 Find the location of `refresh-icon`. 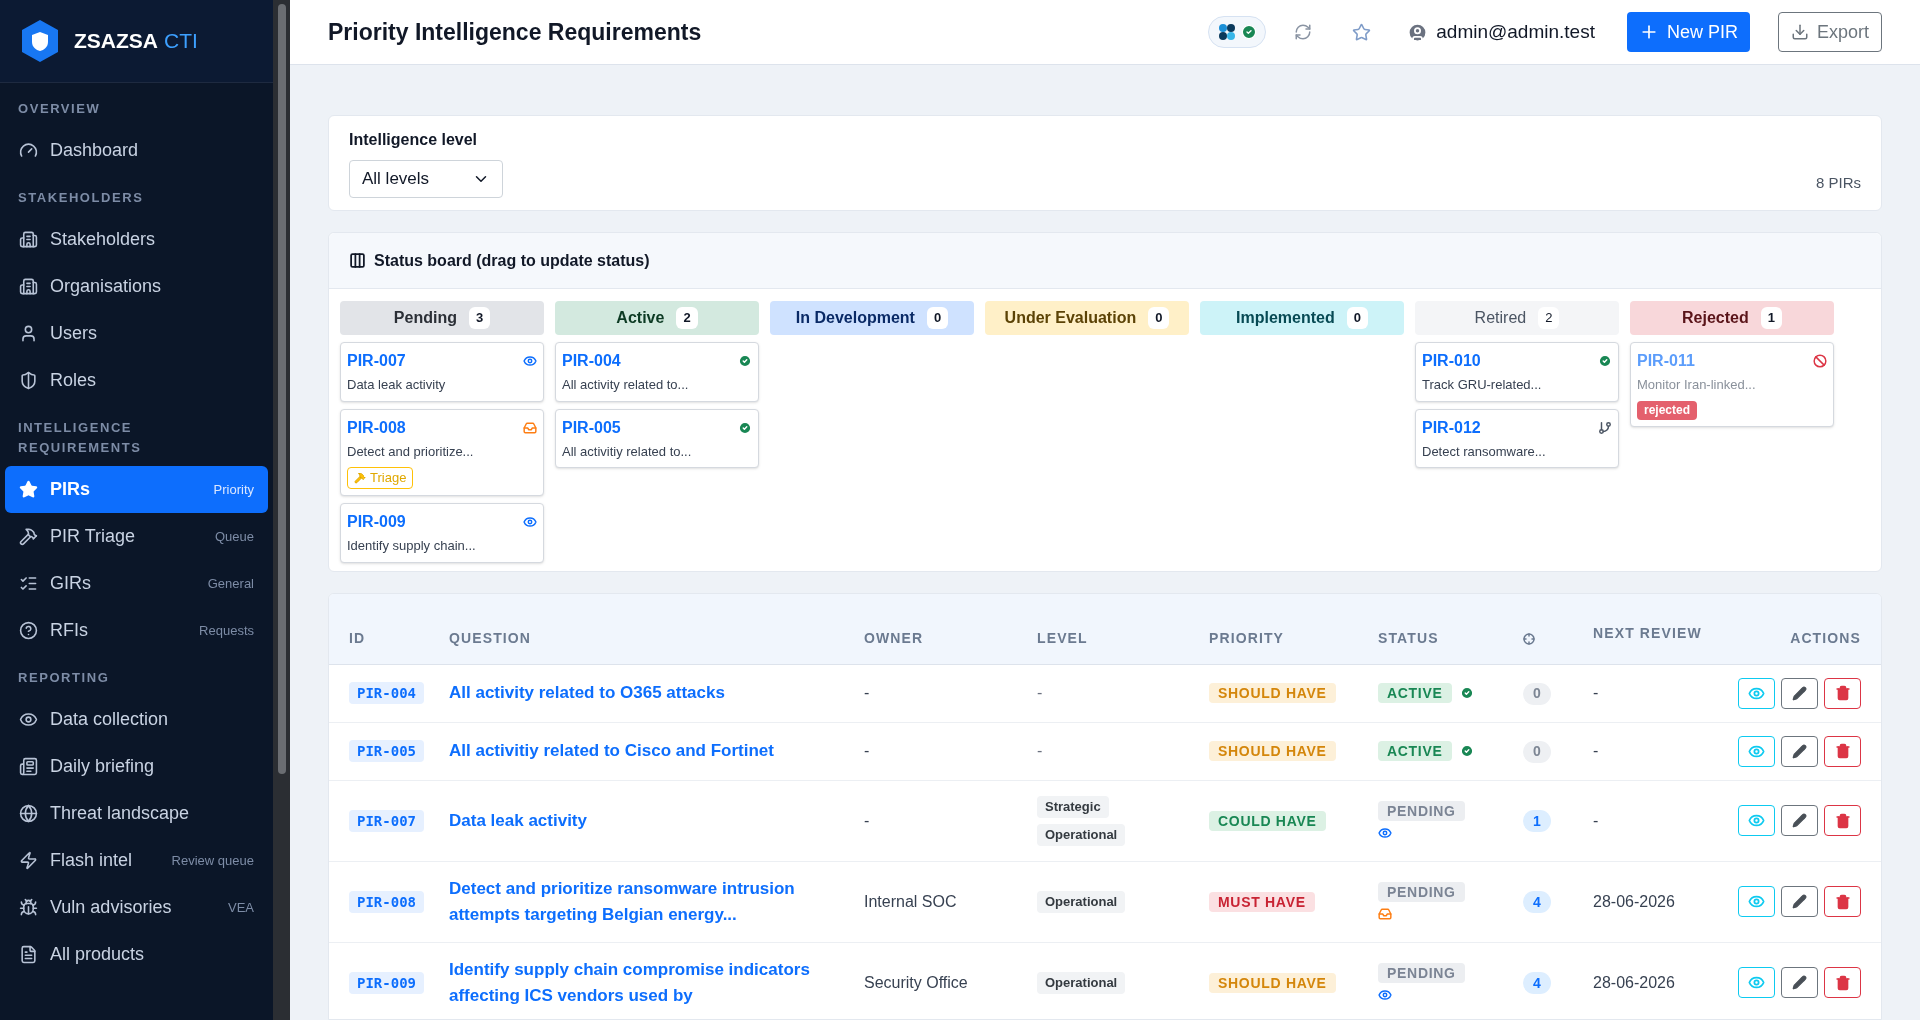

refresh-icon is located at coordinates (1303, 32).